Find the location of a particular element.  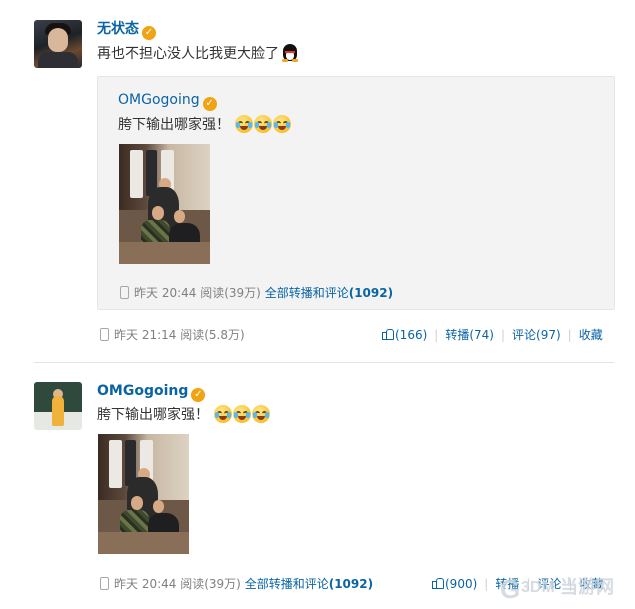

post2-author-name: OMGogoing is located at coordinates (142, 391).